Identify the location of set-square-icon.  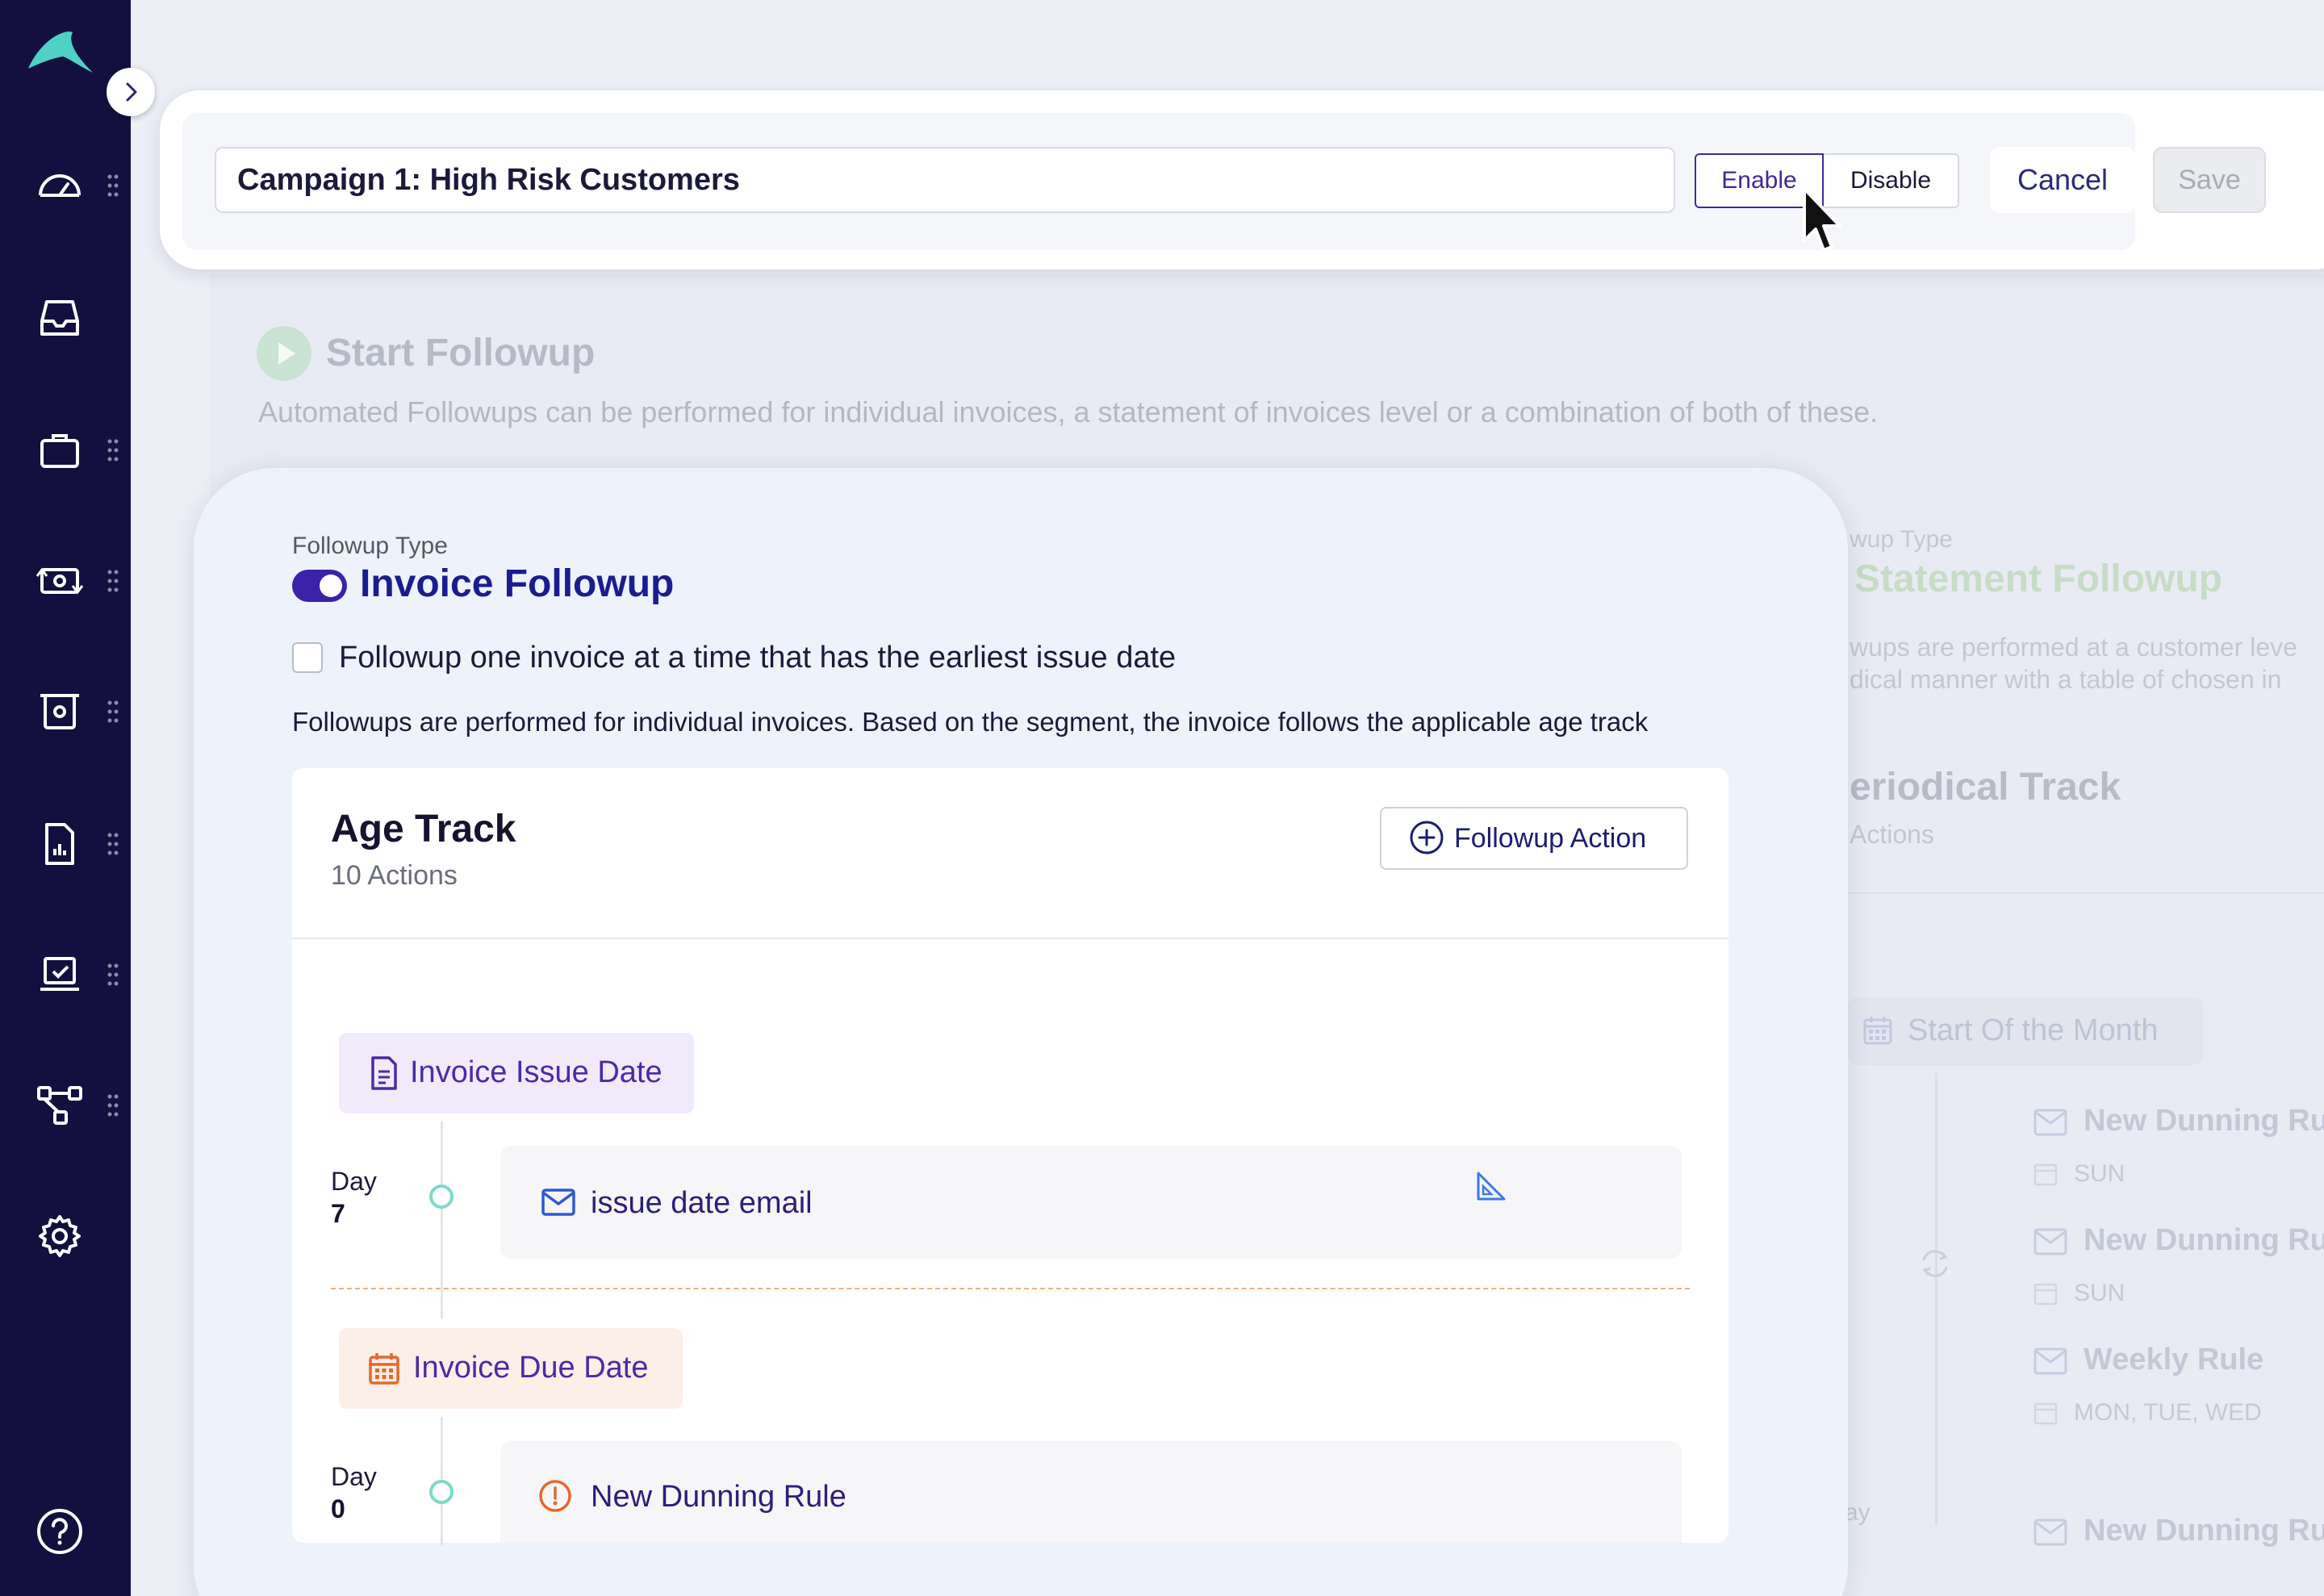
(1489, 1186).